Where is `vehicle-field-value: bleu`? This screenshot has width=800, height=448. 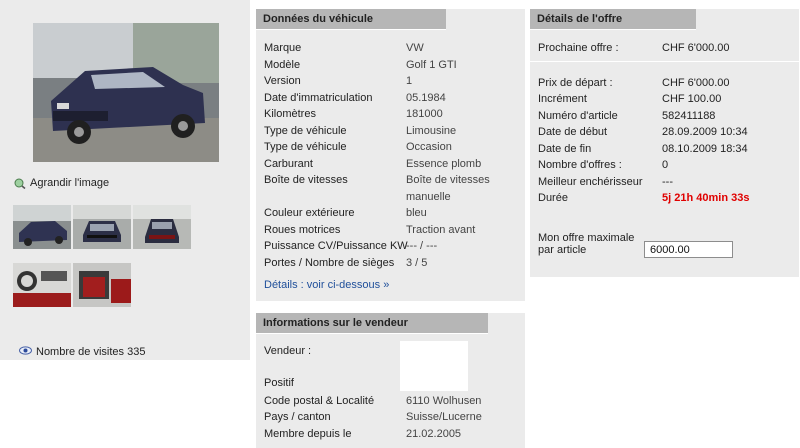
vehicle-field-value: bleu is located at coordinates (416, 213).